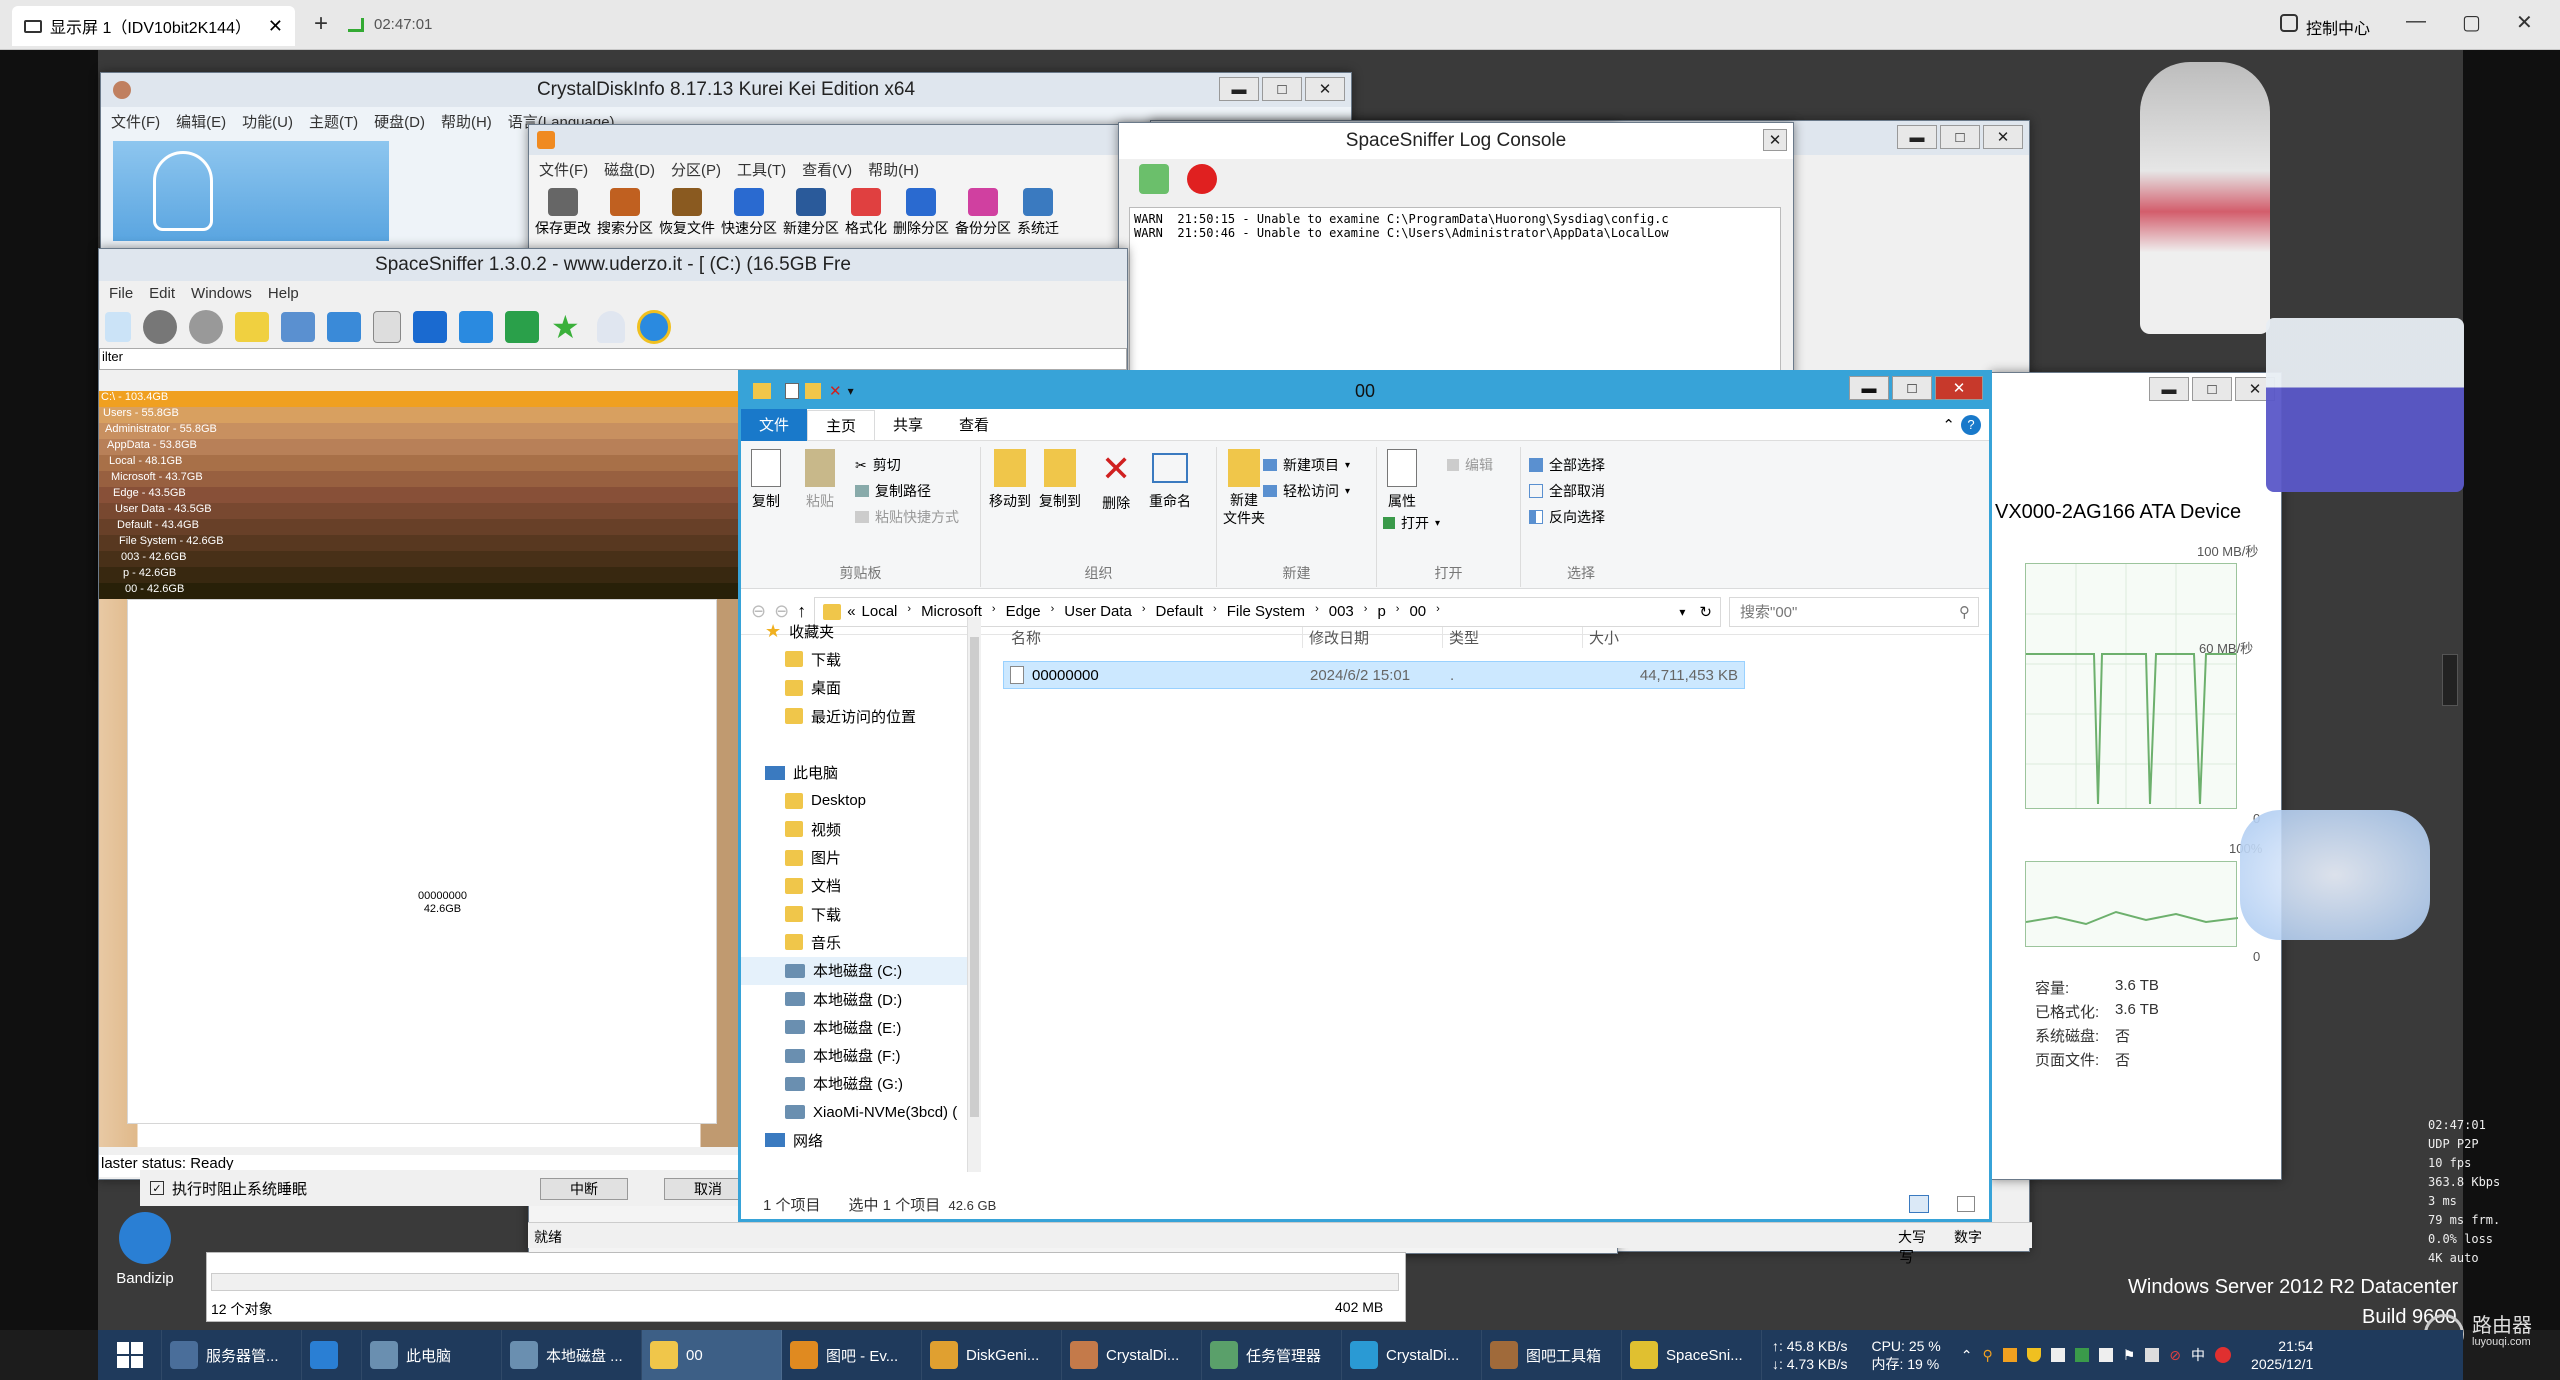 The height and width of the screenshot is (1380, 2560). I want to click on close-button: ✕, so click(1775, 140).